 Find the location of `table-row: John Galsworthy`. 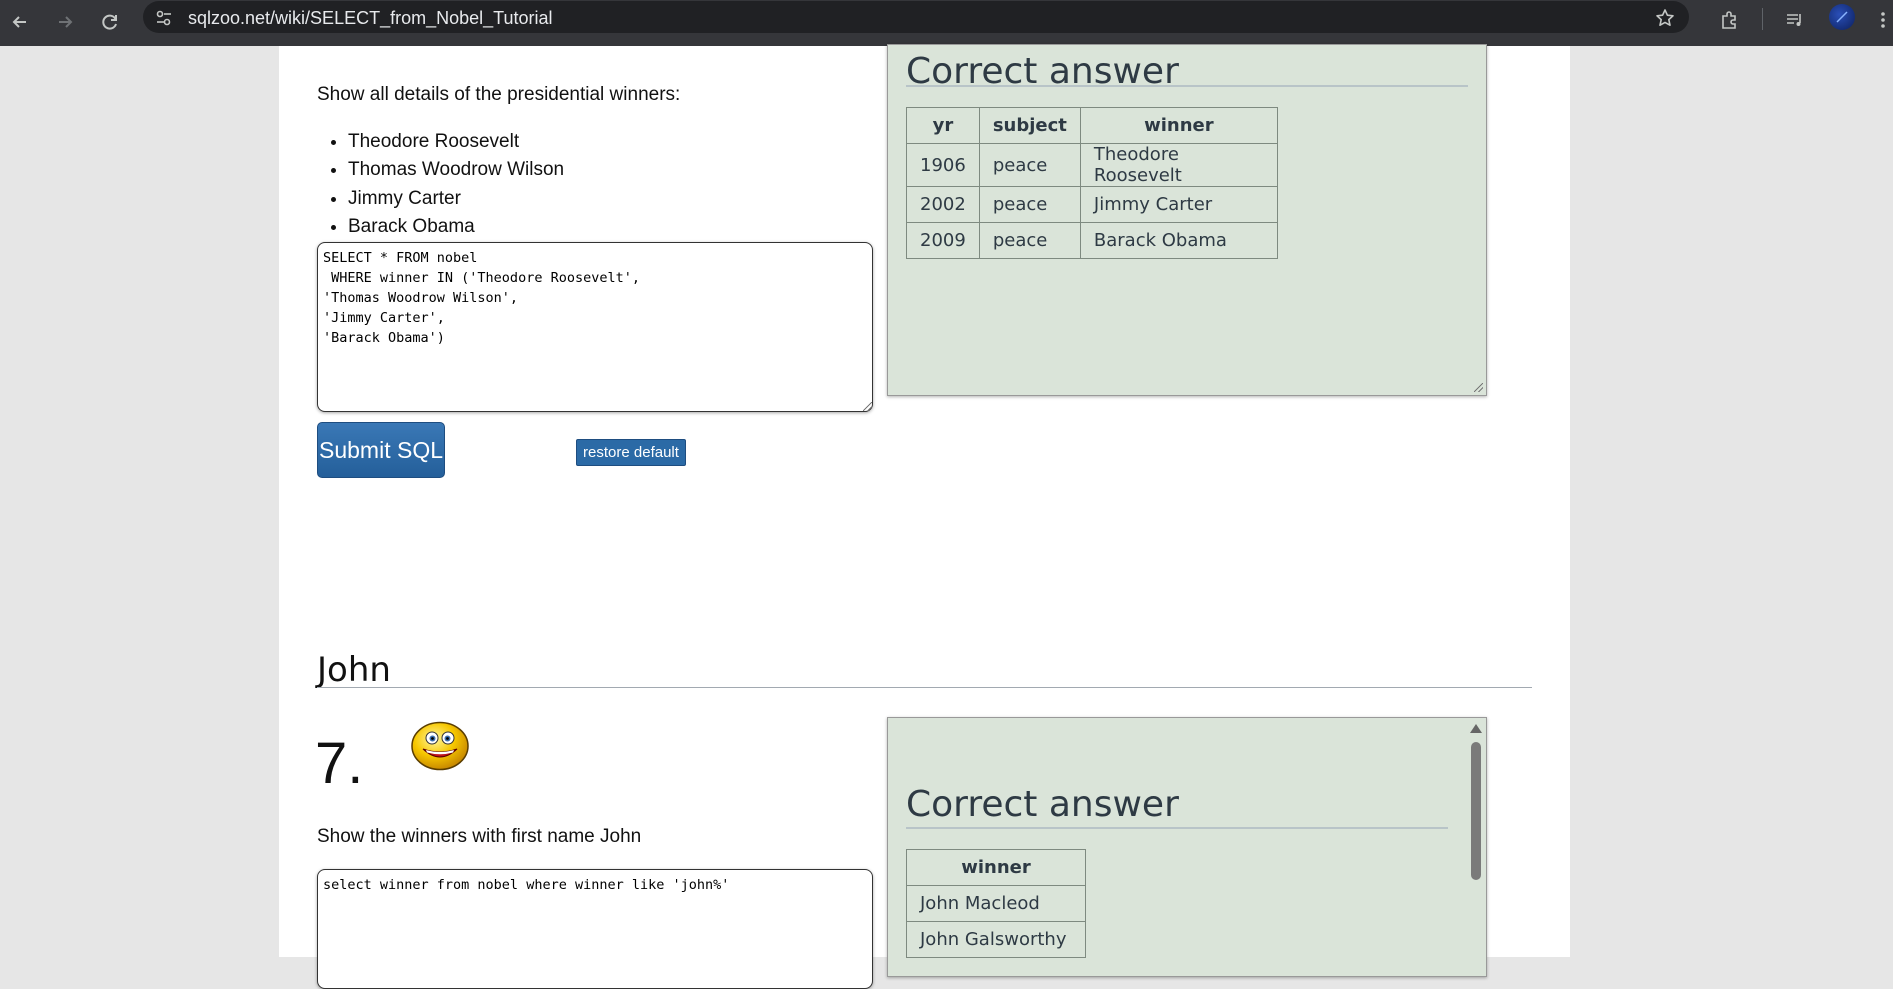

table-row: John Galsworthy is located at coordinates (996, 939).